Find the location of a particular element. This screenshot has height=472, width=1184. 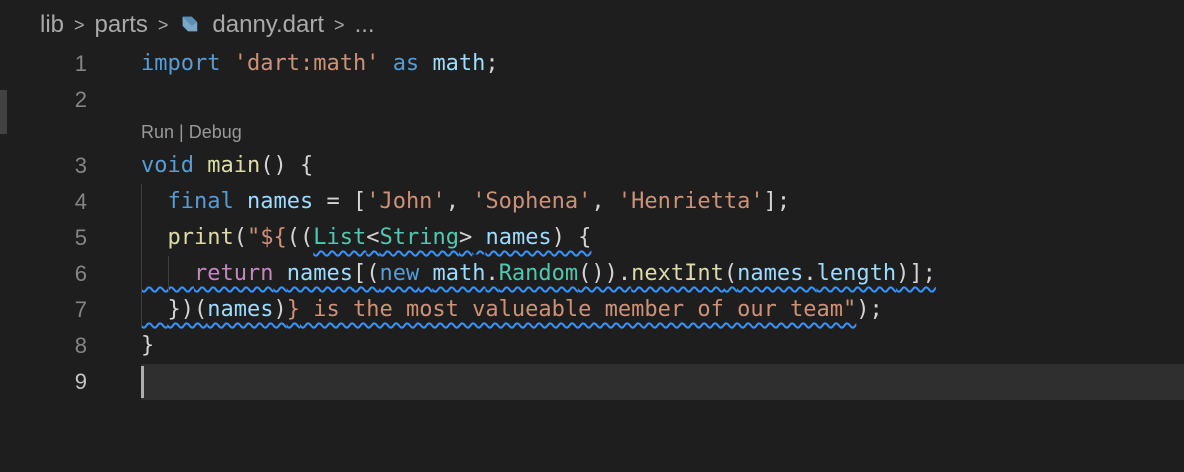

breadcrumb-lib: lib is located at coordinates (52, 25).